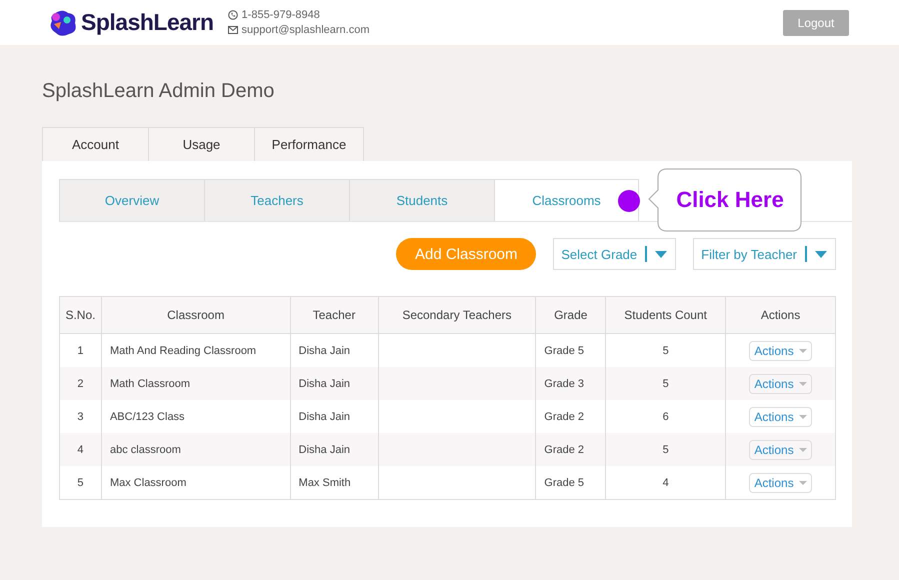  I want to click on logo-icon, so click(63, 23).